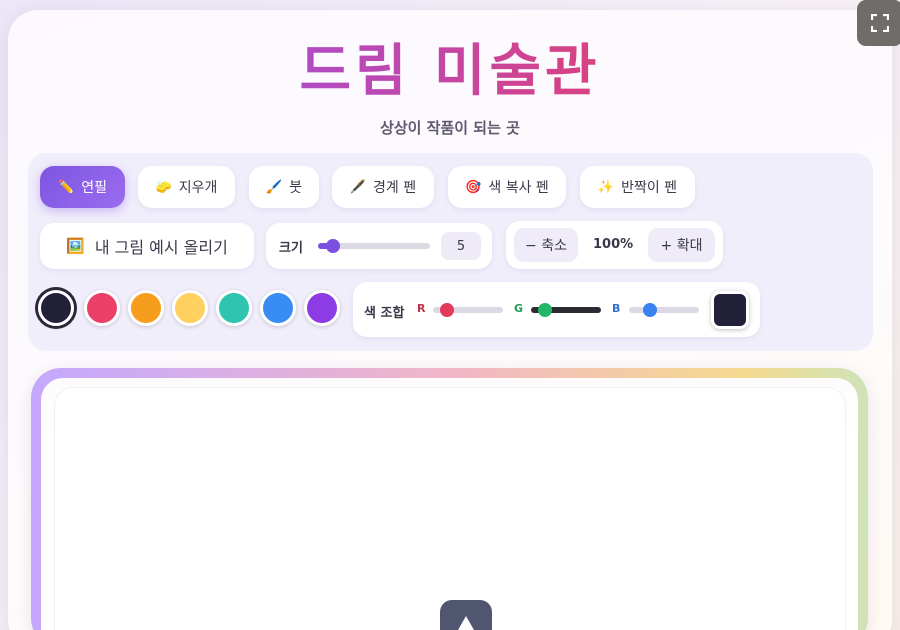 The image size is (900, 630). Describe the element at coordinates (566, 310) in the screenshot. I see `green-slider` at that location.